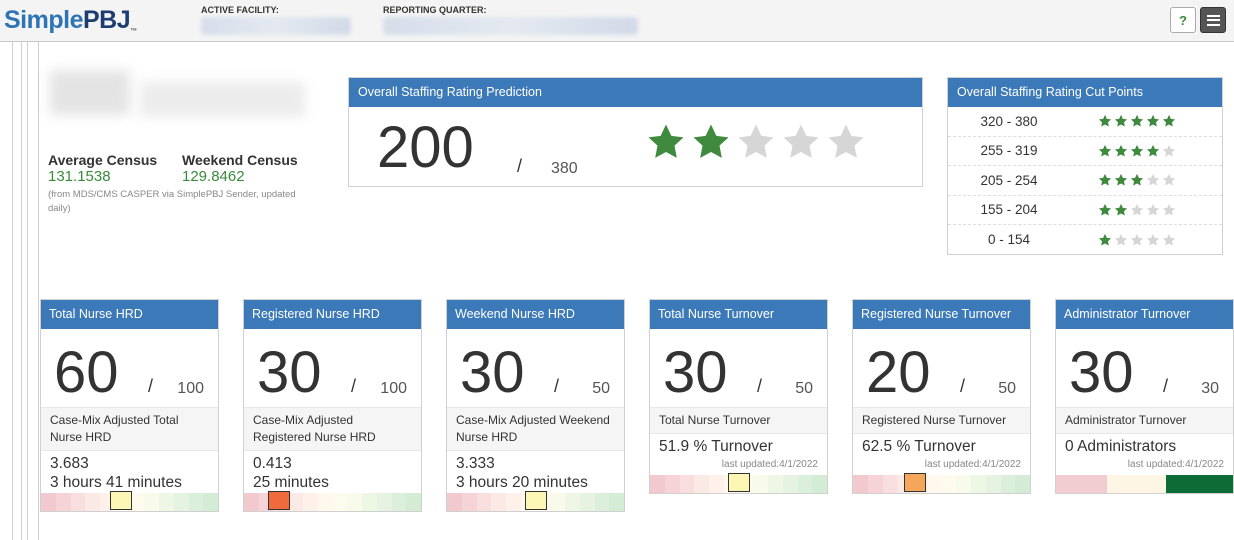 The width and height of the screenshot is (1234, 540). I want to click on metric-max-score: 30, so click(1210, 388).